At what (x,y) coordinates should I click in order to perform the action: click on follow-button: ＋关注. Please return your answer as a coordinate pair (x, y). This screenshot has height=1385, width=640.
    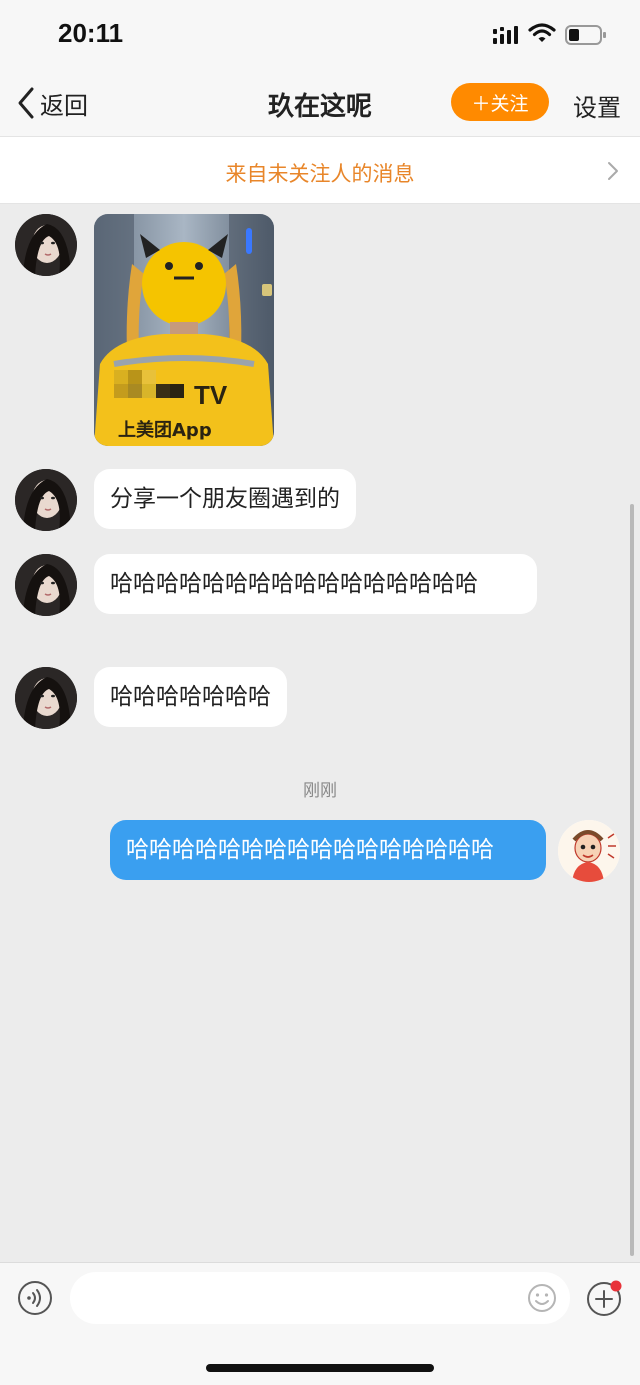
    Looking at the image, I should click on (500, 102).